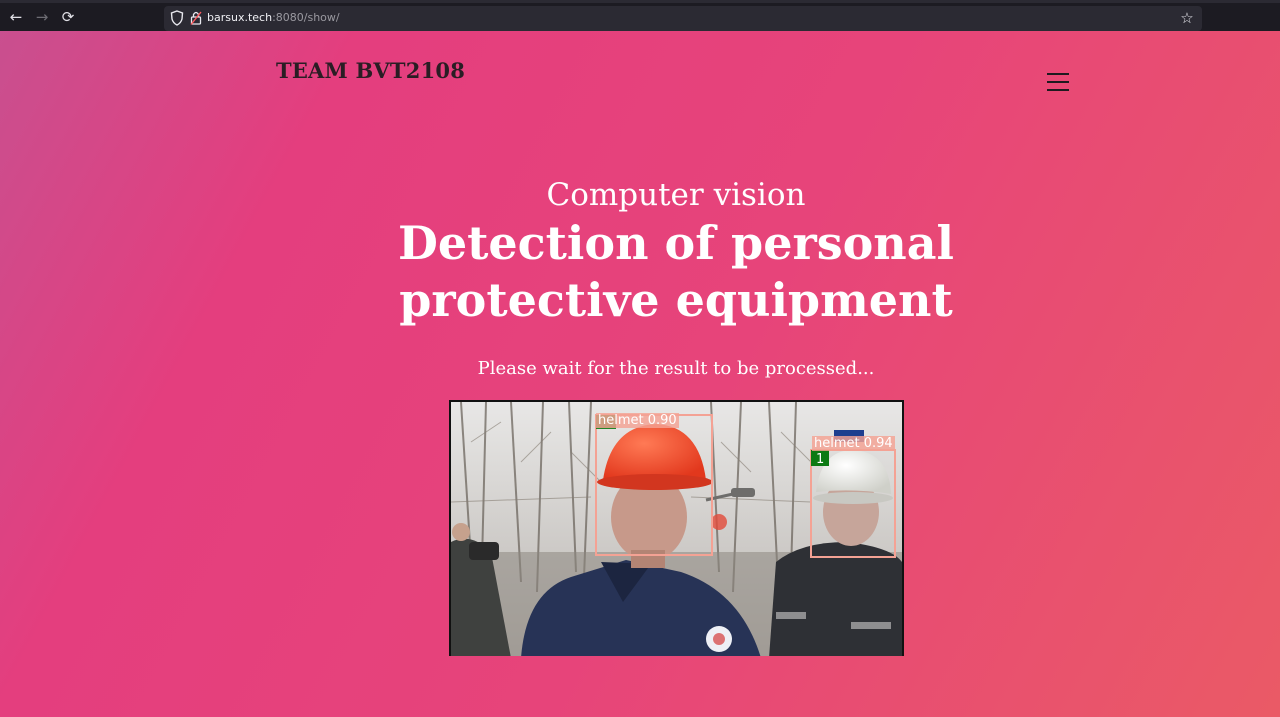 This screenshot has width=1280, height=717. Describe the element at coordinates (820, 459) in the screenshot. I see `track-id-text: 1` at that location.